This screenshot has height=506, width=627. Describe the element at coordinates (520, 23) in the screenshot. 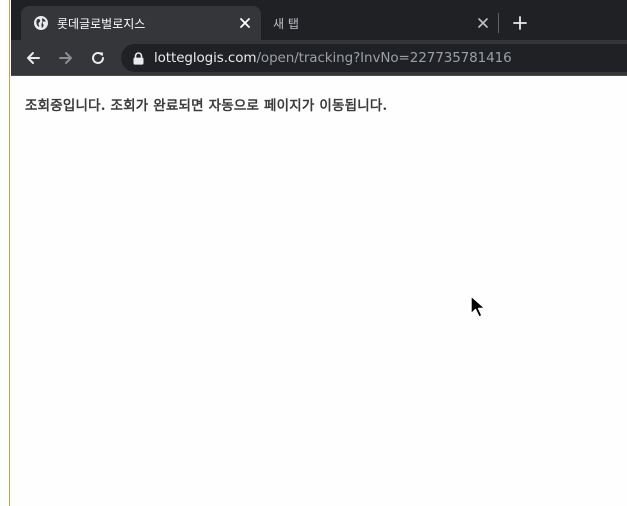

I see `new-tab-plus-icon` at that location.